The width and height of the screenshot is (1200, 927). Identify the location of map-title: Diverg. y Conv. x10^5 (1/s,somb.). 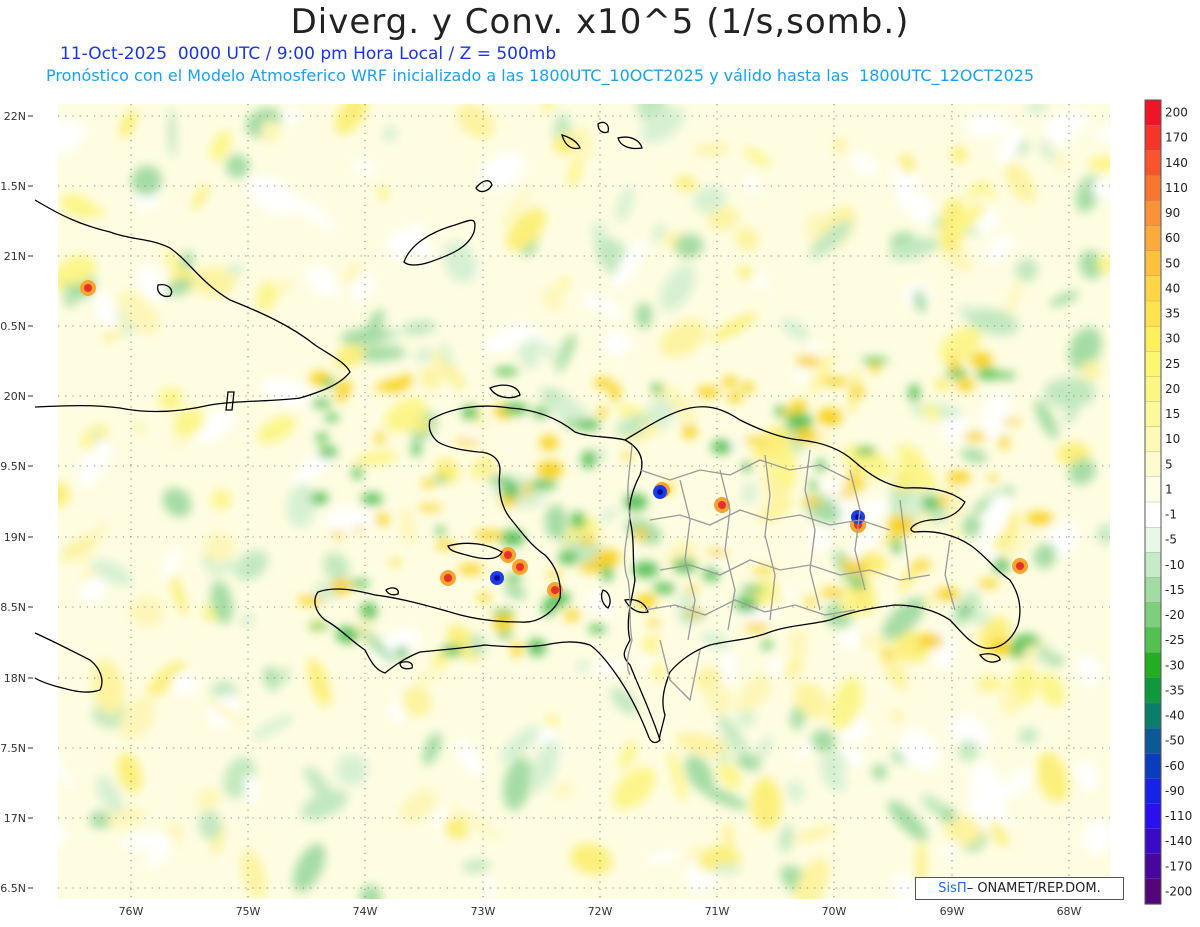
(600, 22).